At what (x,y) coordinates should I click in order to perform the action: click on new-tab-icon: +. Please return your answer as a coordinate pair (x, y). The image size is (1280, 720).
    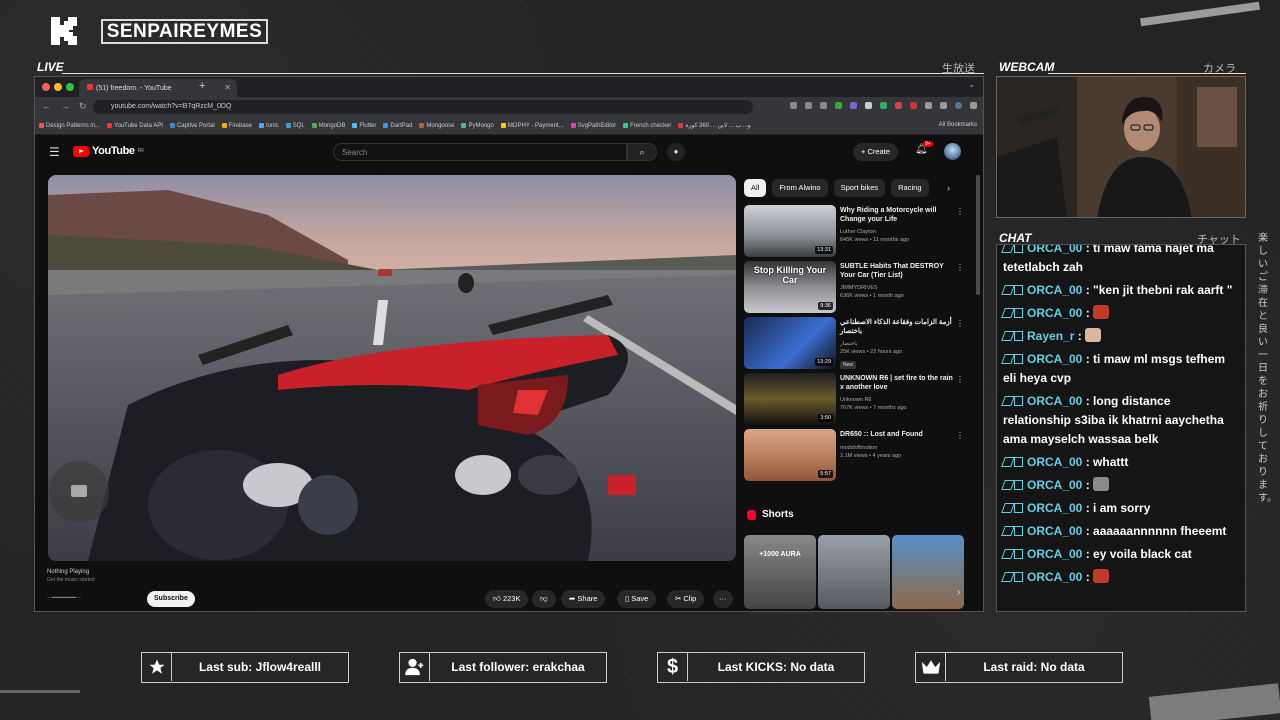
    Looking at the image, I should click on (202, 86).